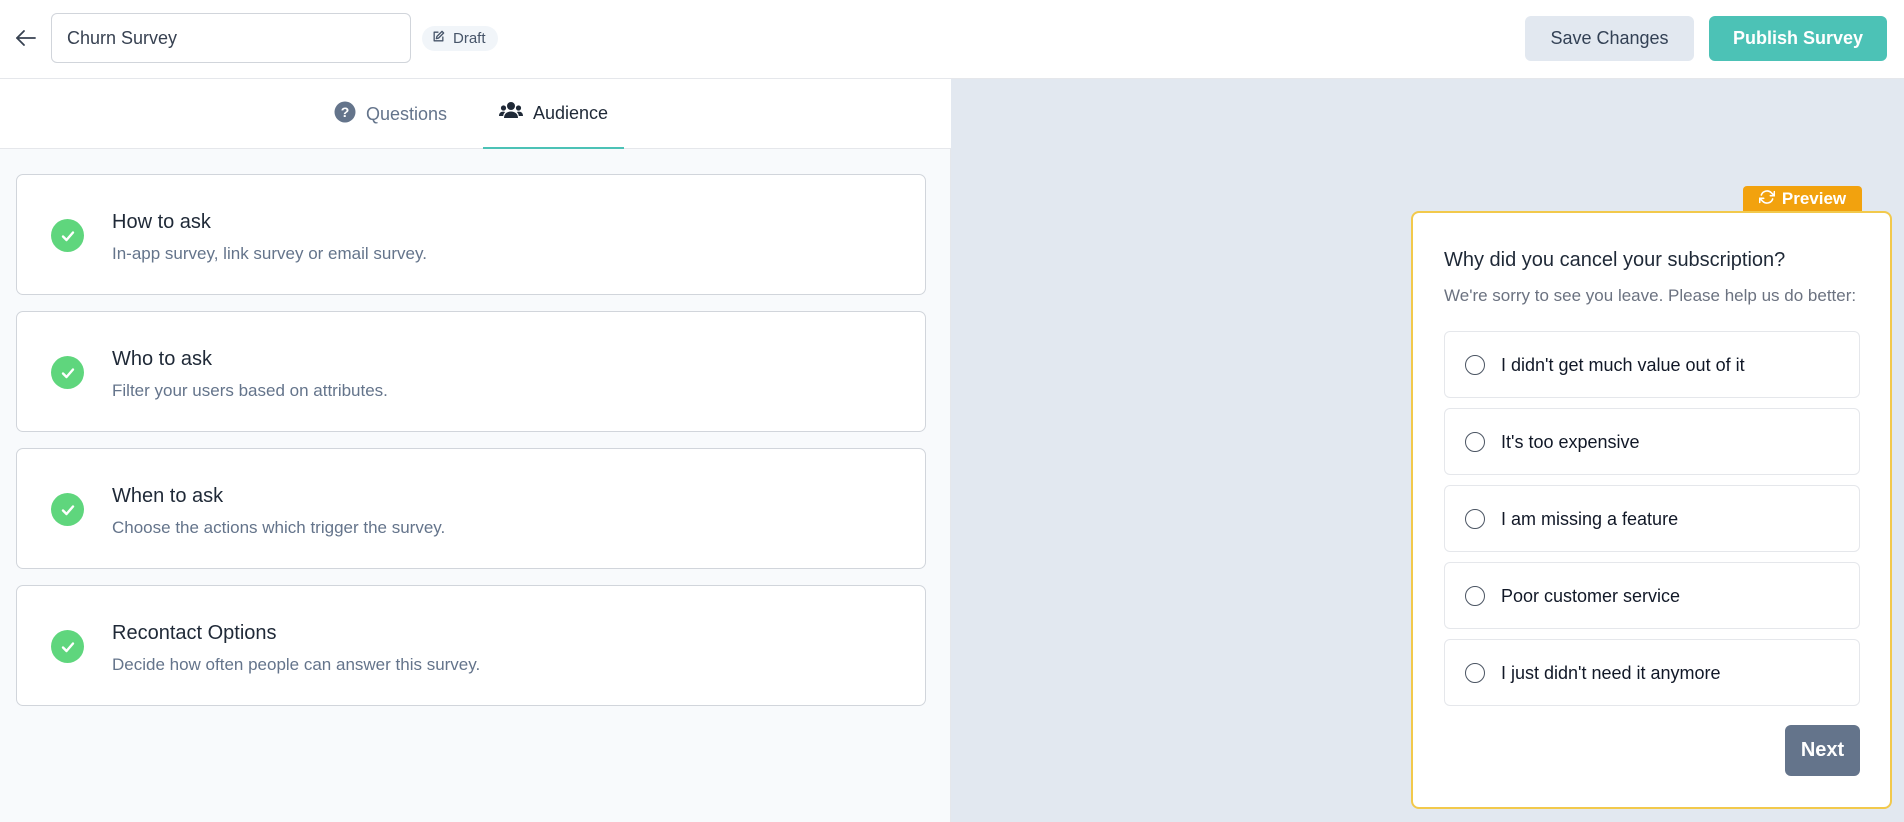  I want to click on survey-name-input, so click(231, 38).